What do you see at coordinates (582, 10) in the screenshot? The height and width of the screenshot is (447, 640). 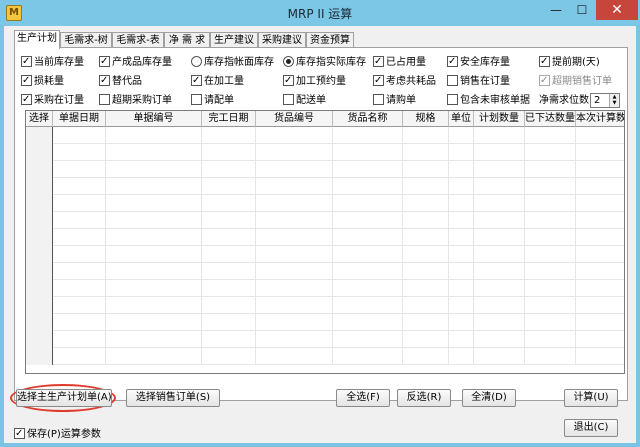 I see `maximize-icon: ☐` at bounding box center [582, 10].